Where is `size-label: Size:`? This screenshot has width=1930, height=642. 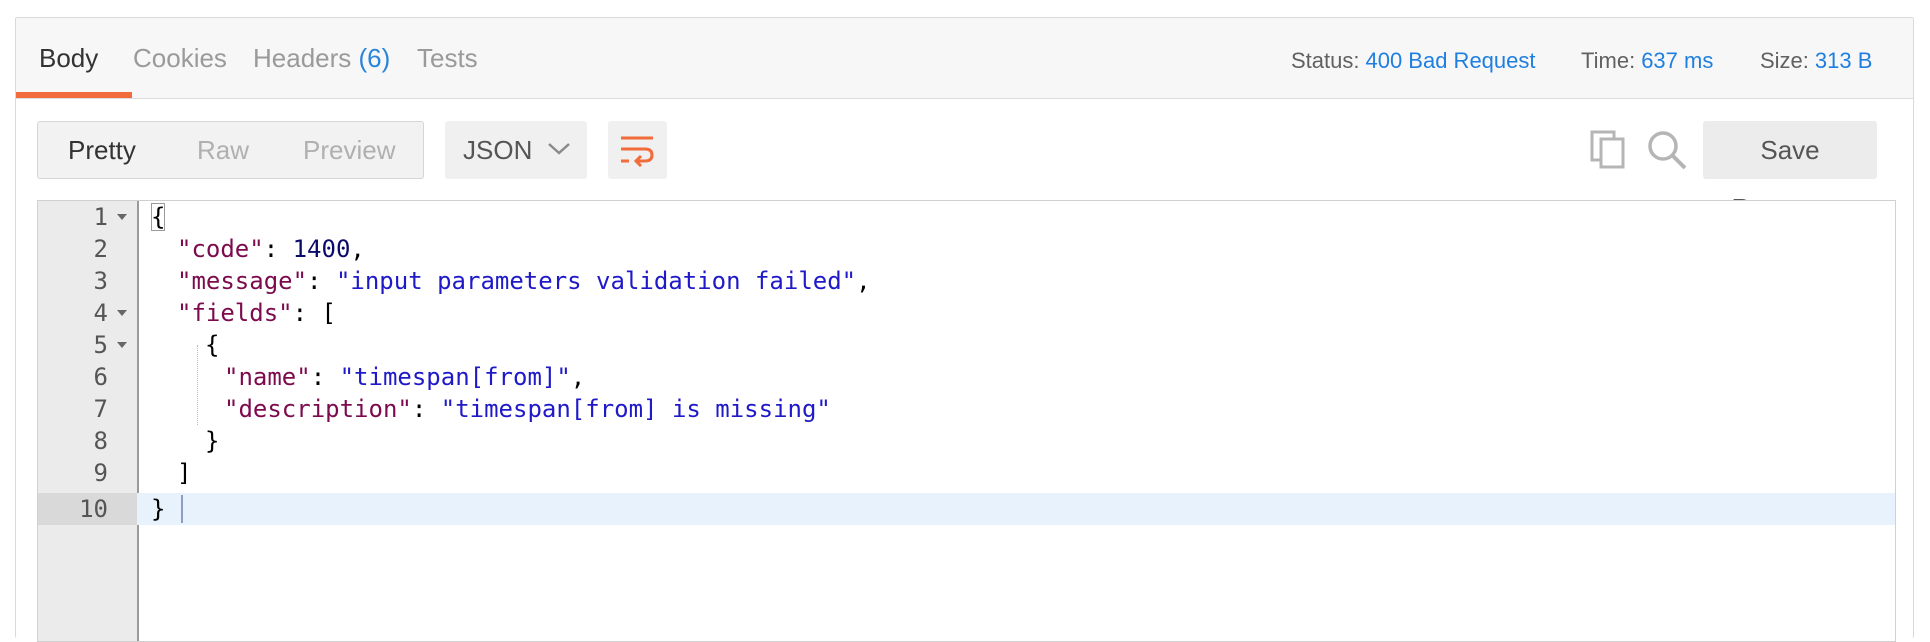
size-label: Size: is located at coordinates (1784, 60).